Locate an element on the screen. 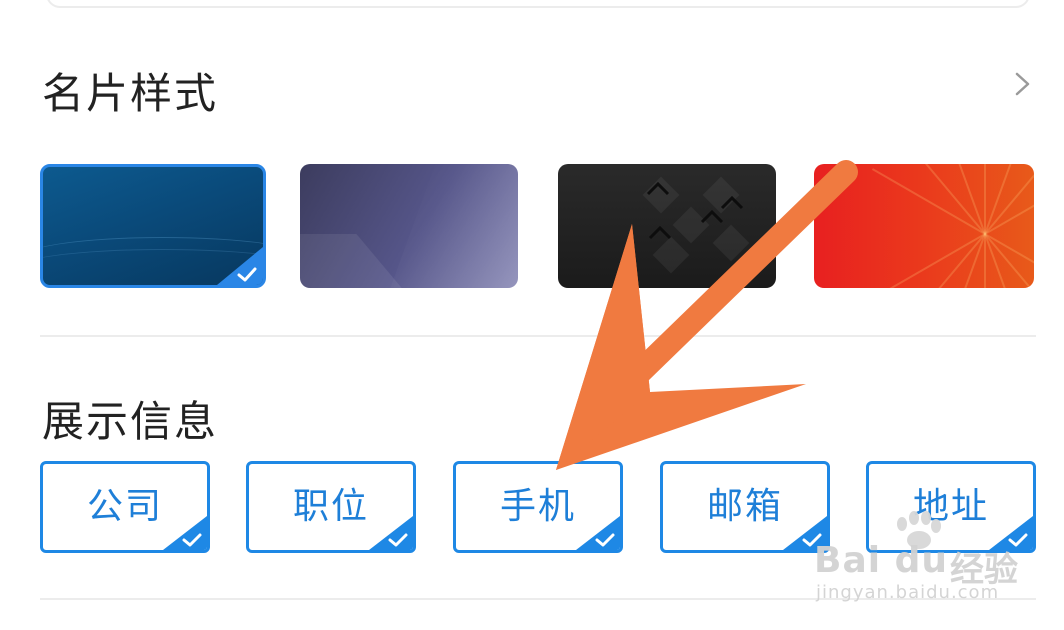  info-tag-email: 邮箱 is located at coordinates (745, 507).